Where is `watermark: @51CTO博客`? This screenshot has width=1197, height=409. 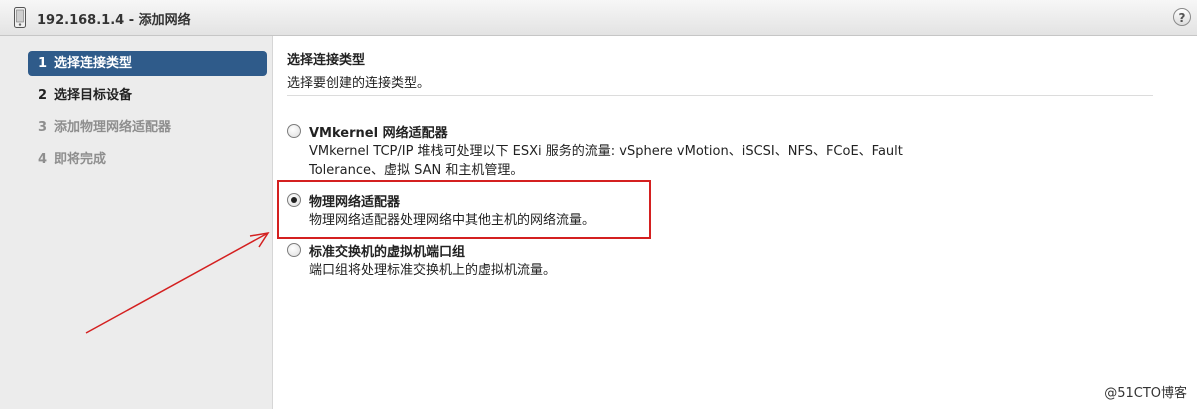
watermark: @51CTO博客 is located at coordinates (1145, 393).